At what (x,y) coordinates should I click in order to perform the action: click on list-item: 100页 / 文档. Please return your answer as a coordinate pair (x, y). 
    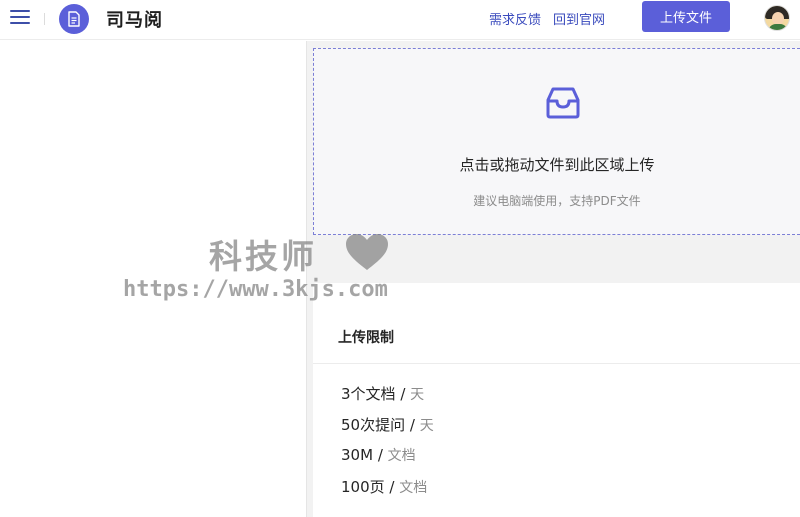
    Looking at the image, I should click on (384, 486).